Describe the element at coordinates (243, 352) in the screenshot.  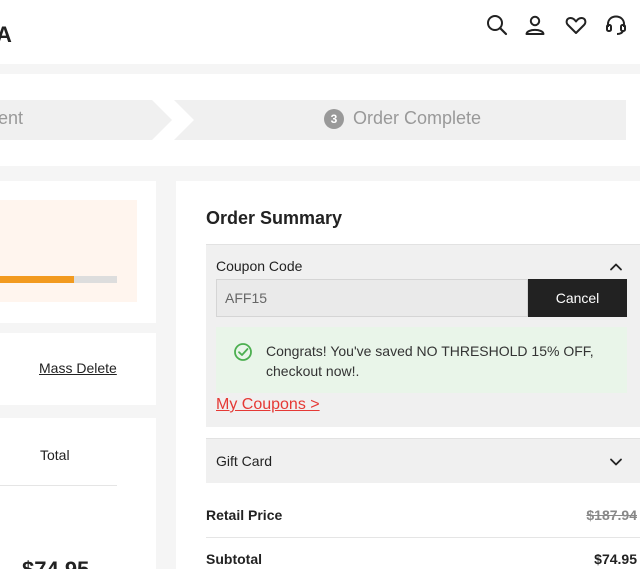
I see `check-circle-icon` at that location.